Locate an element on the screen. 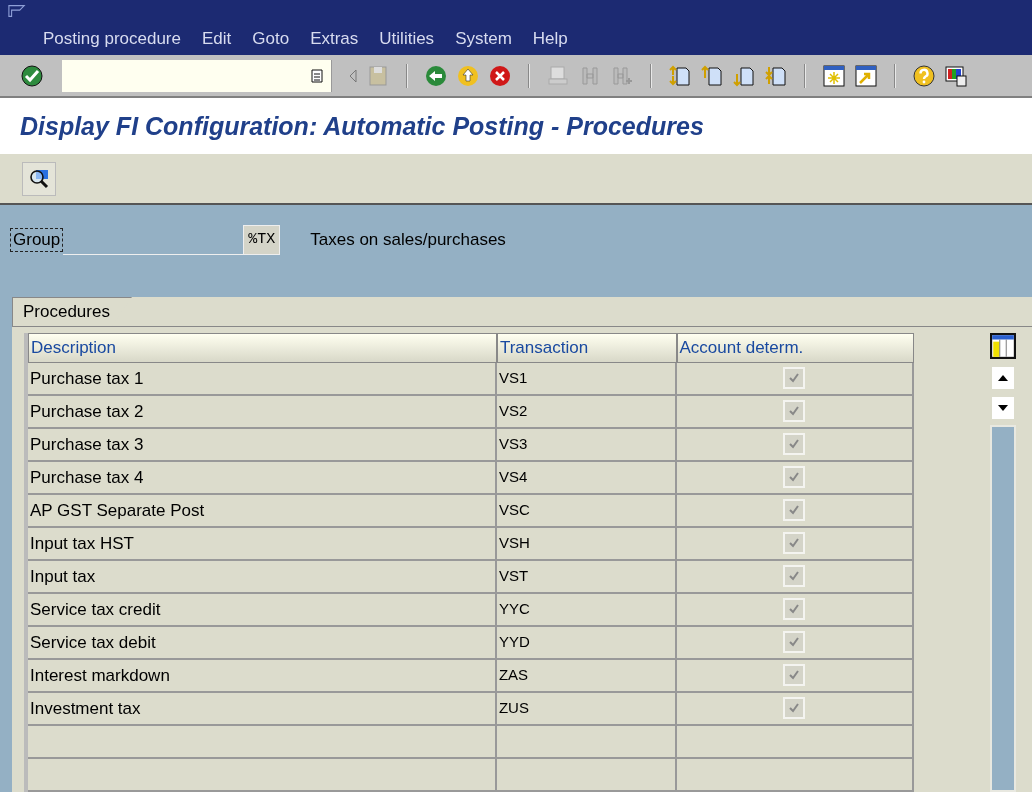 The width and height of the screenshot is (1032, 792). table-cell: AP GST Separate Post is located at coordinates (262, 510).